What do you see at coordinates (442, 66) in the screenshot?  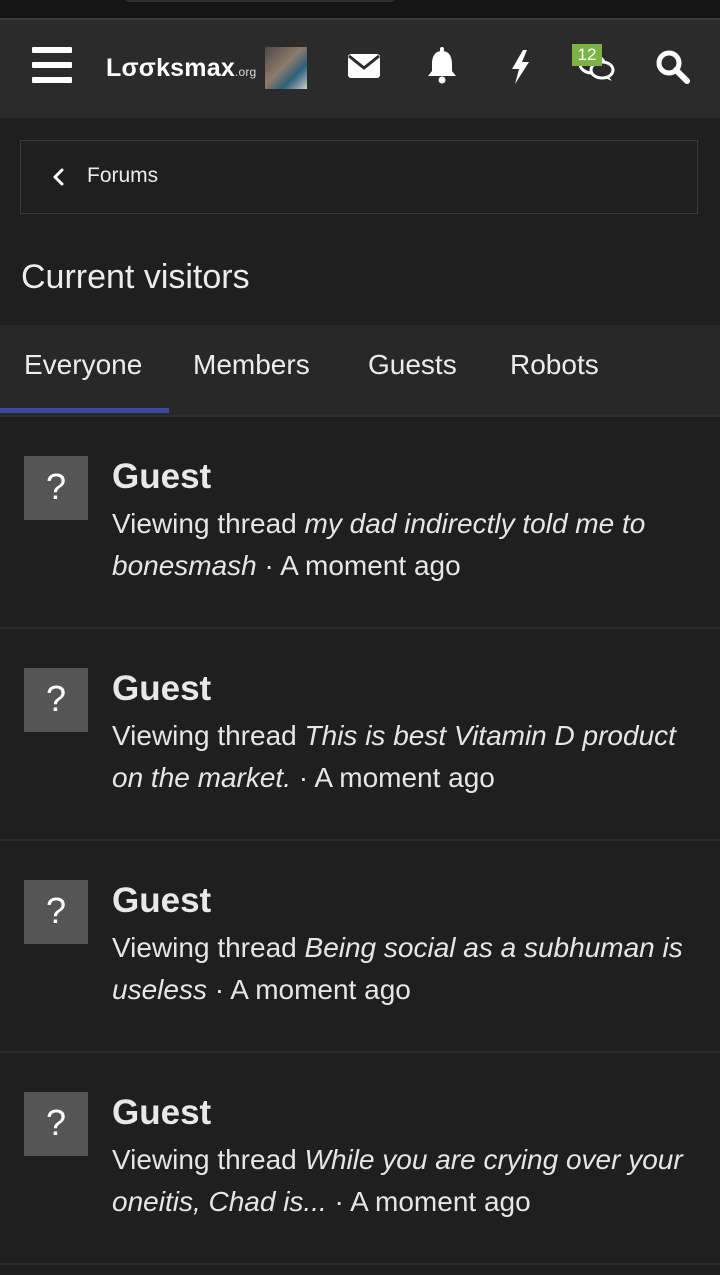 I see `bell-icon` at bounding box center [442, 66].